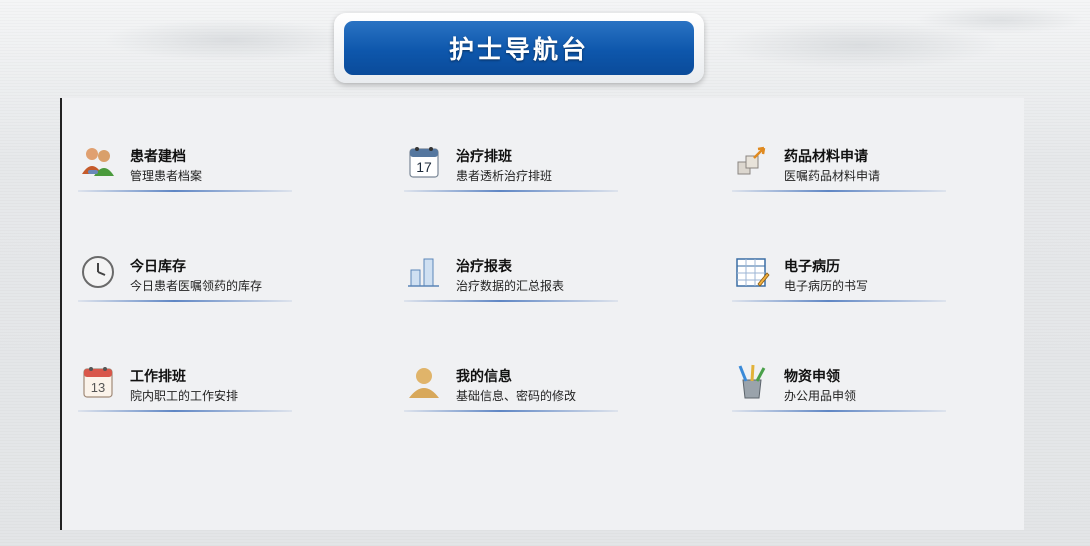 The image size is (1090, 546). Describe the element at coordinates (820, 396) in the screenshot. I see `tile-subtitle: 办公用品申领` at that location.